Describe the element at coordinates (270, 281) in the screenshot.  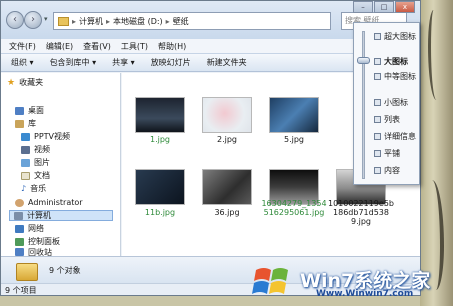
I see `windows-logo-icon` at that location.